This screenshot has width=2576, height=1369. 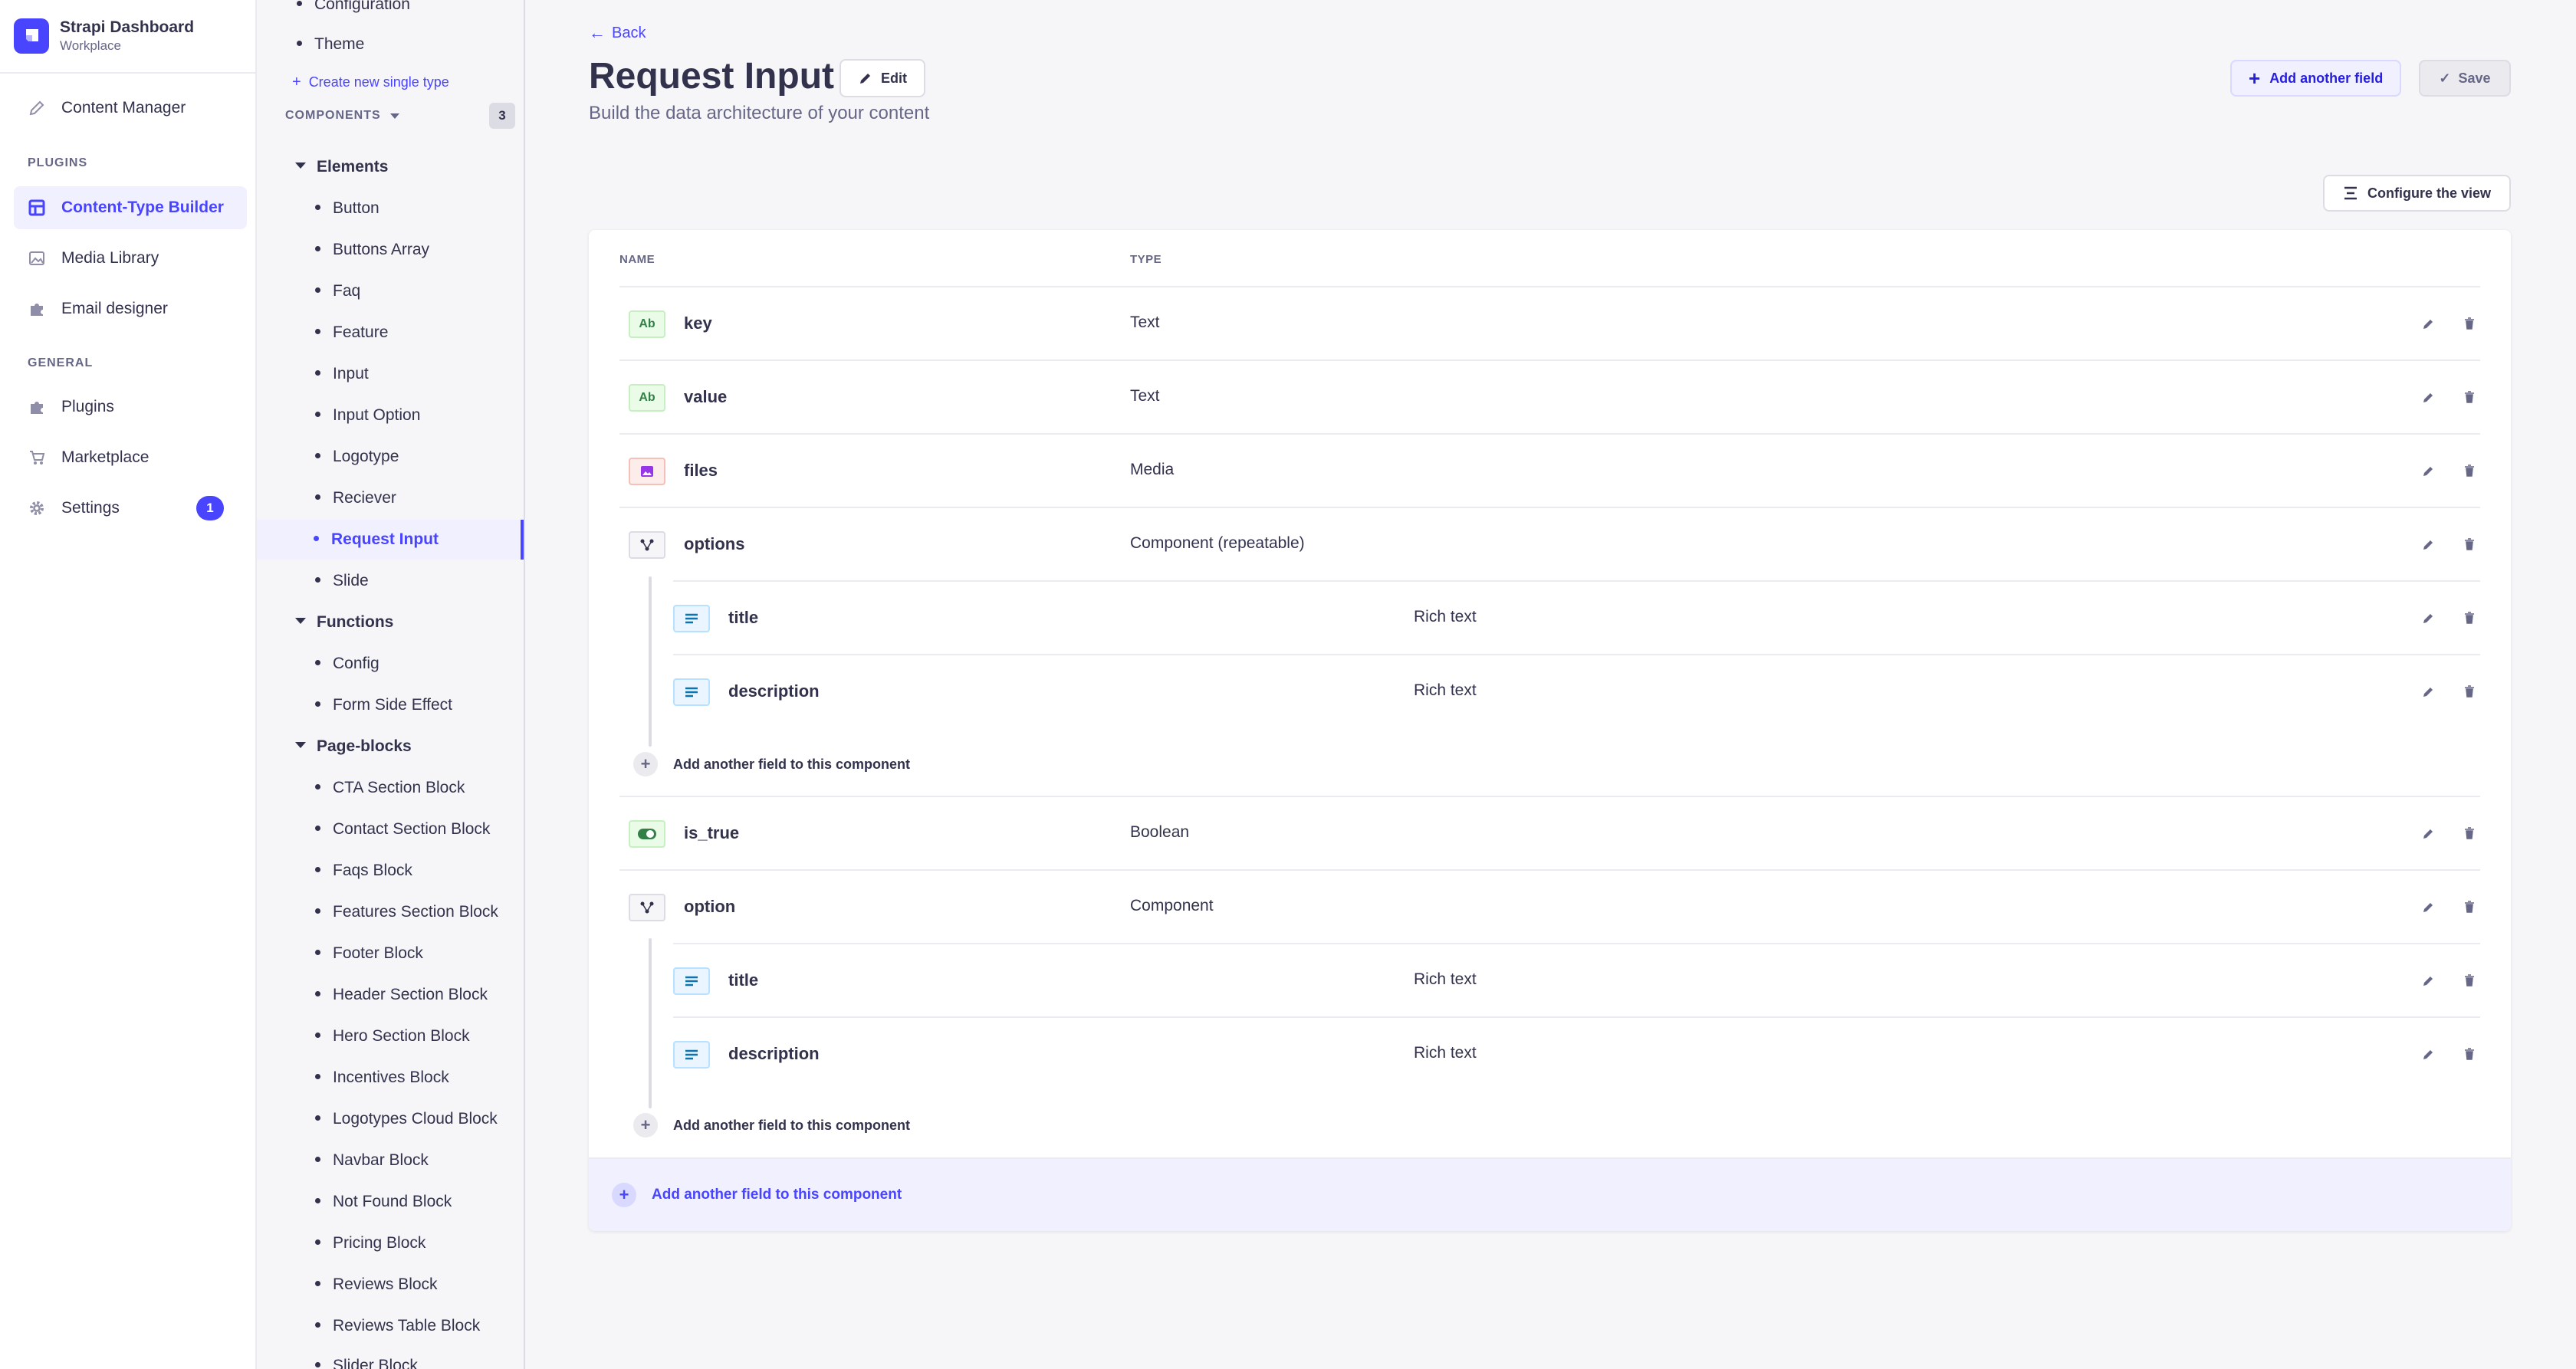 I want to click on component-item: Features Section Block, so click(x=407, y=912).